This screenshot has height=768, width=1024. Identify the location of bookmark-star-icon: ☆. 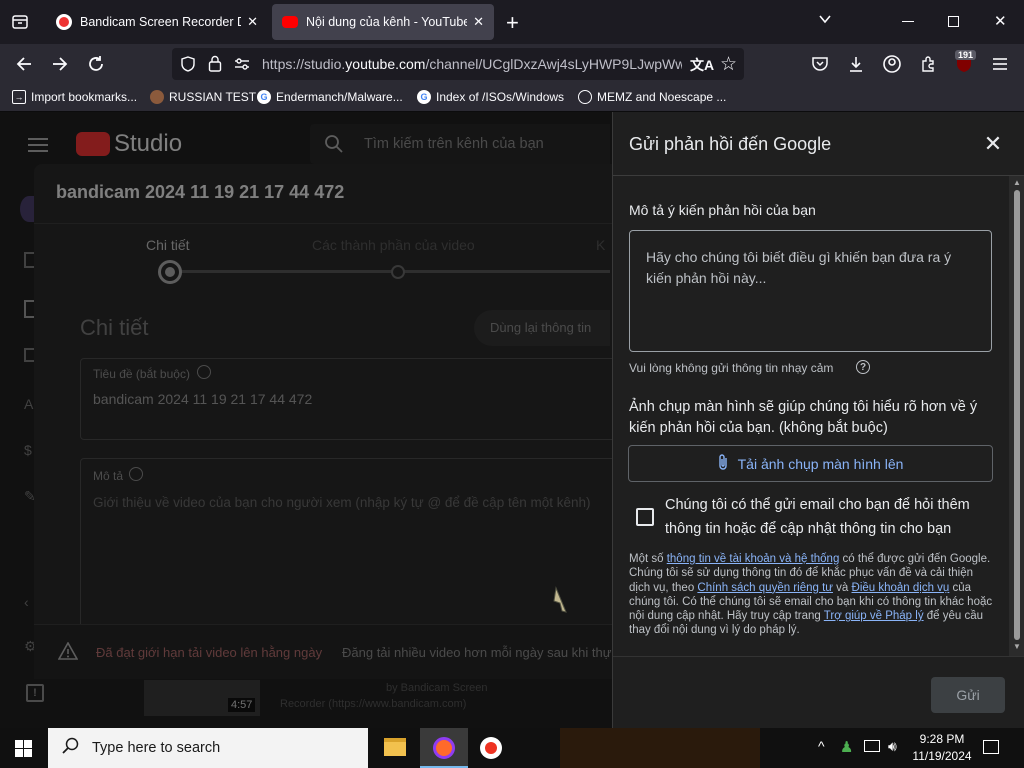
(728, 64).